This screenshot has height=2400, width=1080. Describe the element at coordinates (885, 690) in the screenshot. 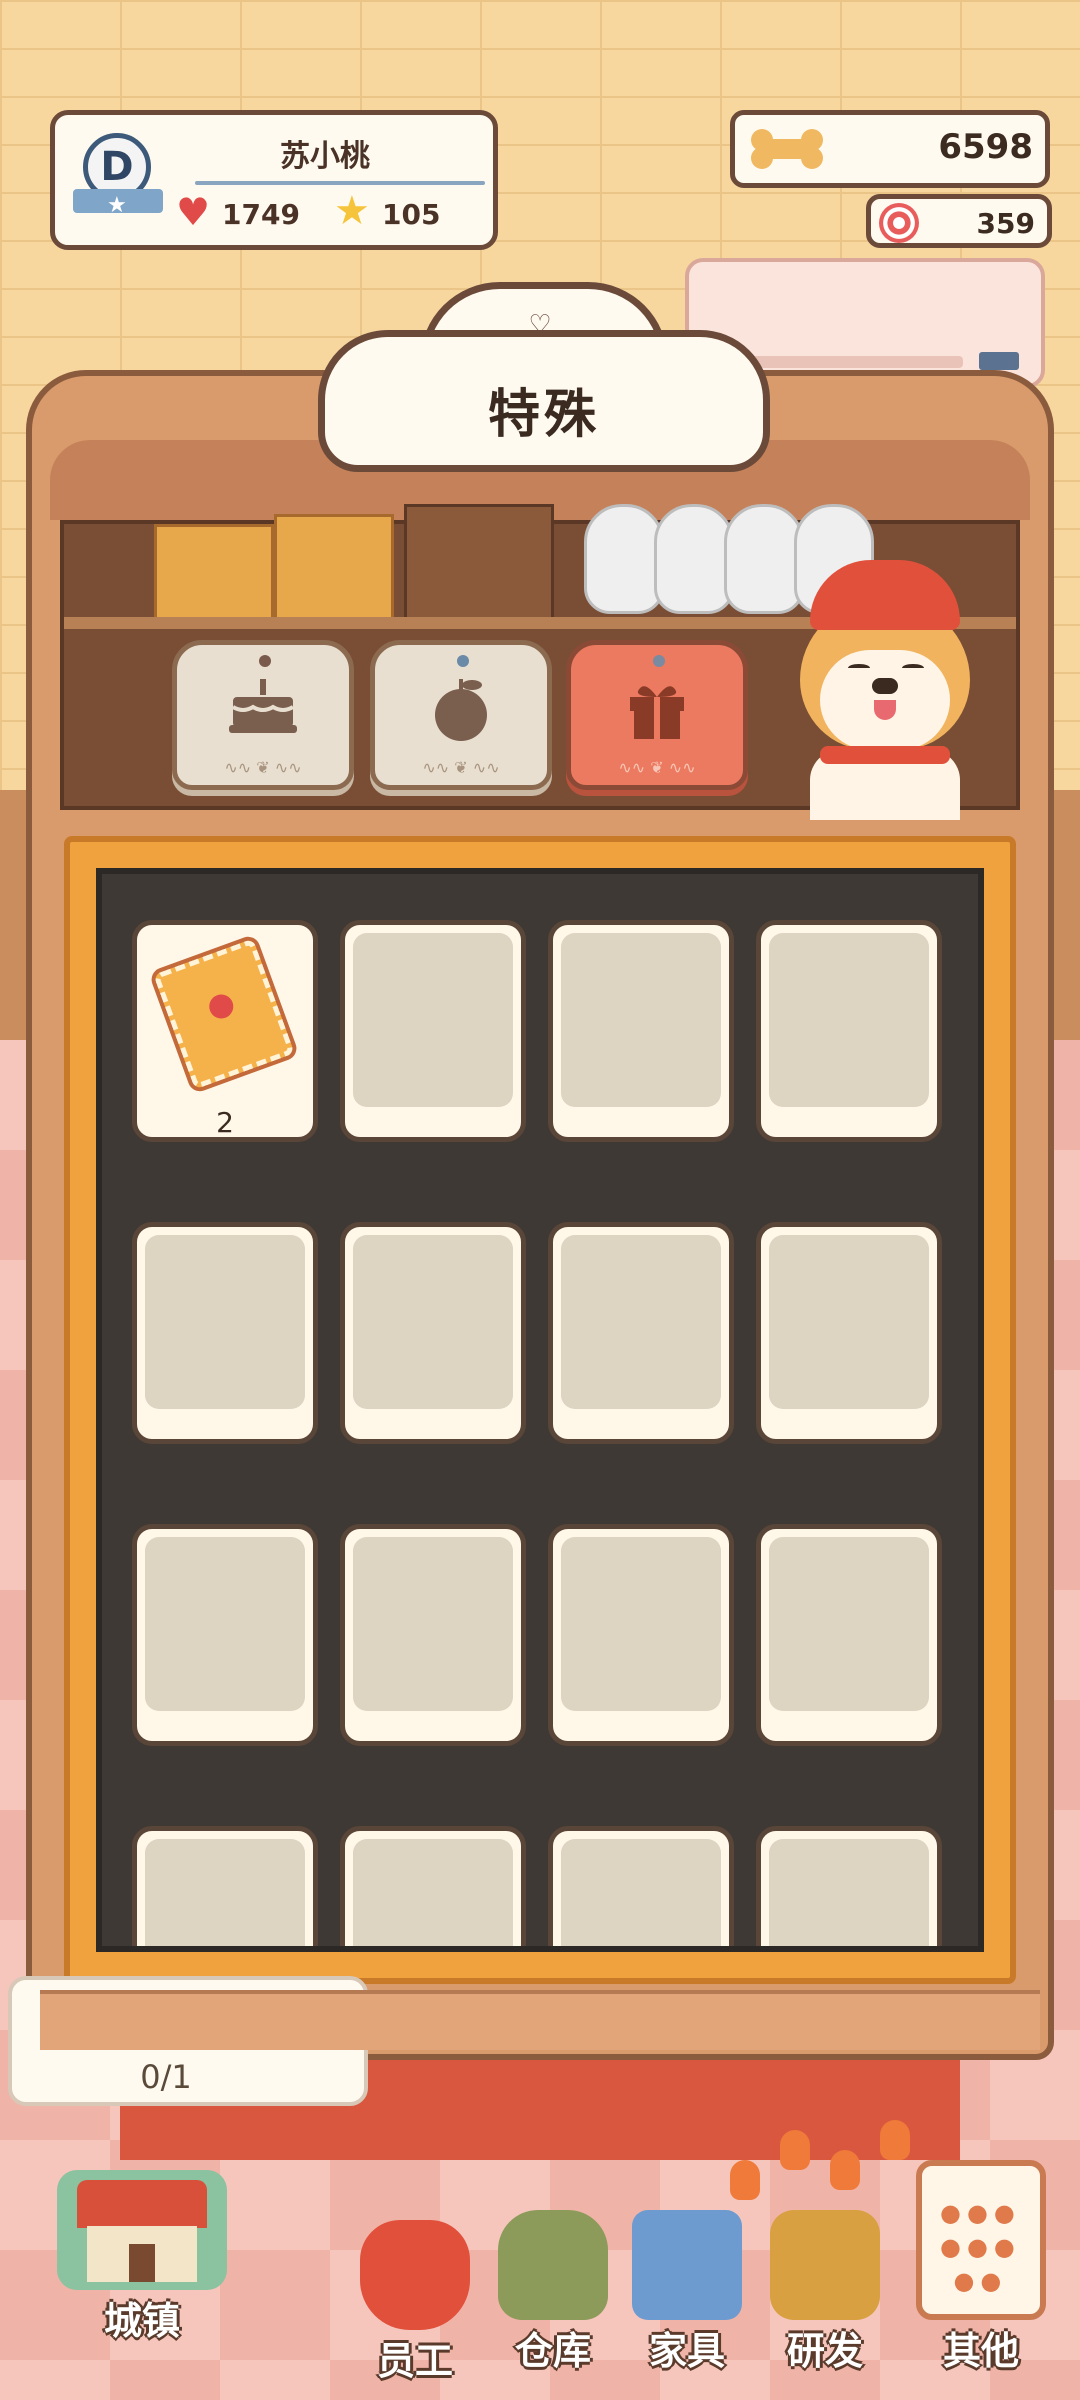

I see `shiba-shopkeeper` at that location.